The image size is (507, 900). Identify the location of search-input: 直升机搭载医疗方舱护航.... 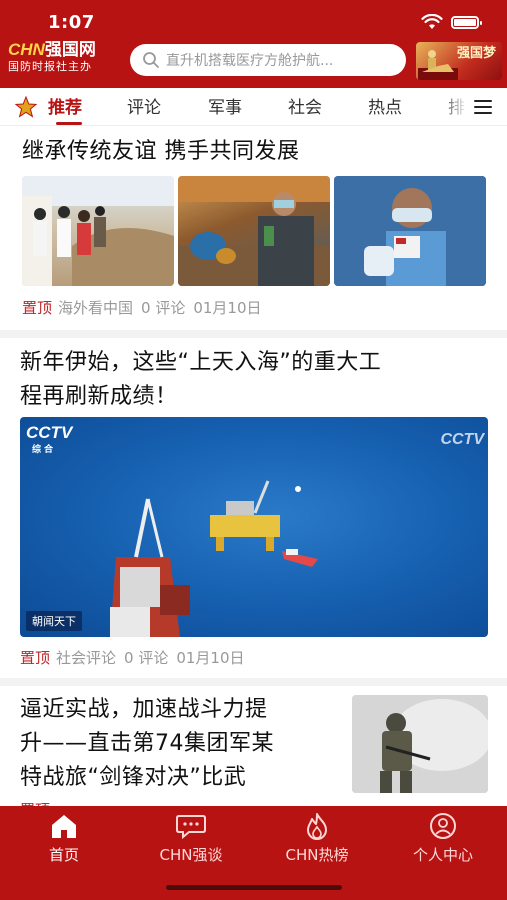
(268, 60).